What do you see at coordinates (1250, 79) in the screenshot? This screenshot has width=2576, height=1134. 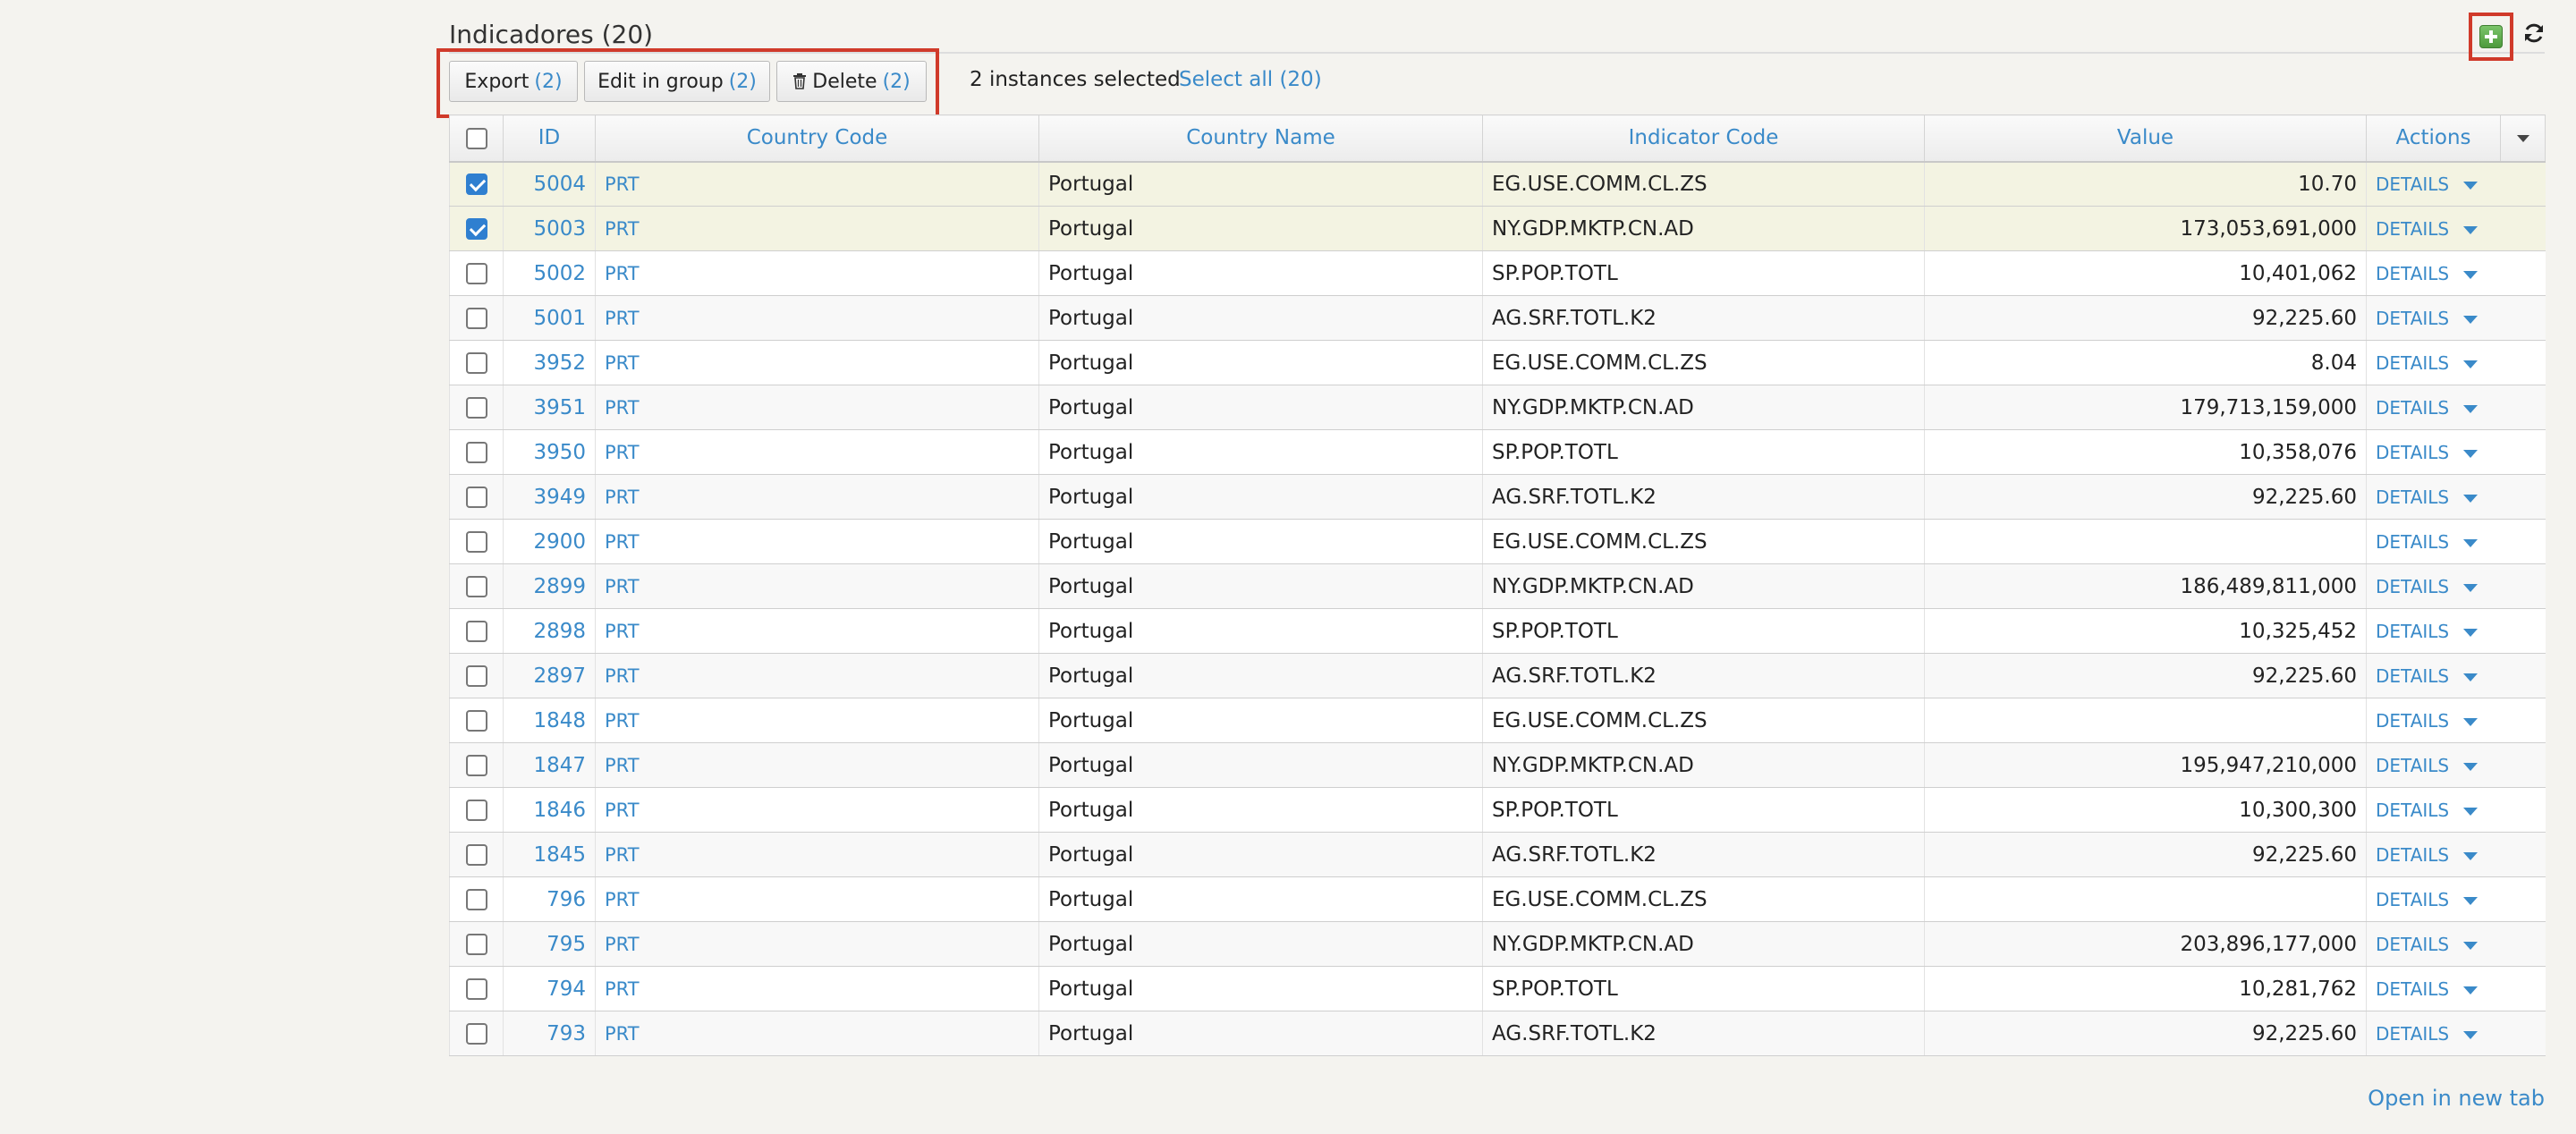 I see `select-all-link: Select all (20)` at bounding box center [1250, 79].